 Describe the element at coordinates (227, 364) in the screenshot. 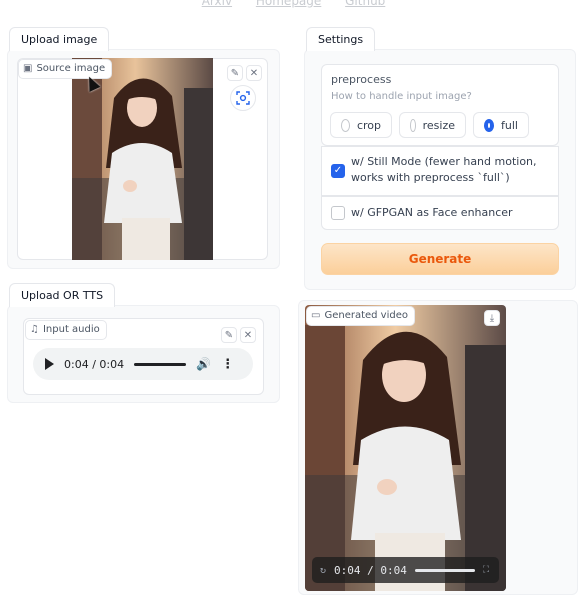

I see `more-options-icon: ⋮` at that location.